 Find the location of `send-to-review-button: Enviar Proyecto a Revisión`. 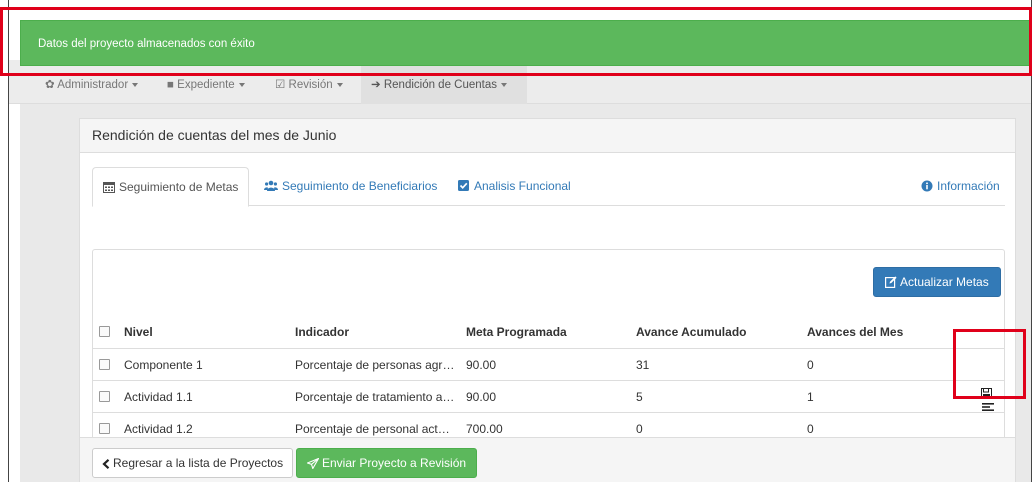

send-to-review-button: Enviar Proyecto a Revisión is located at coordinates (387, 463).